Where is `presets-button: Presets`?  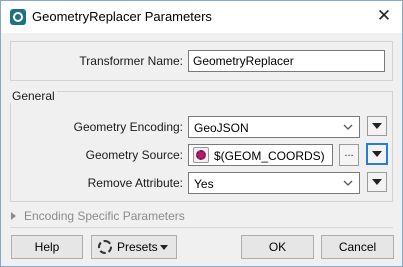
presets-button: Presets is located at coordinates (134, 247).